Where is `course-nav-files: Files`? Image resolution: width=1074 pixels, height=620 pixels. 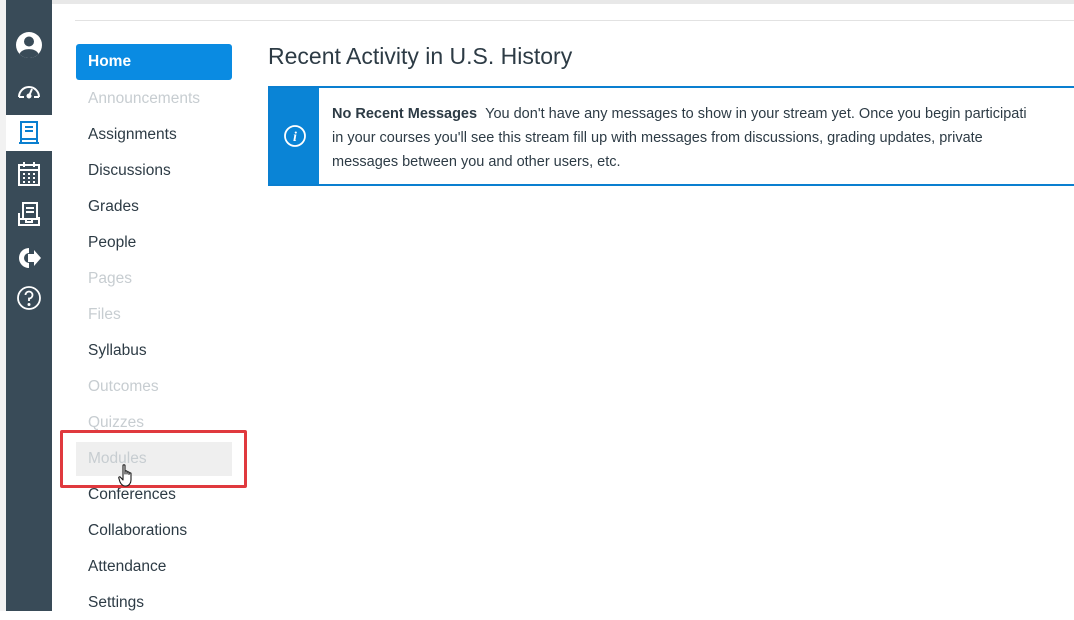 course-nav-files: Files is located at coordinates (154, 315).